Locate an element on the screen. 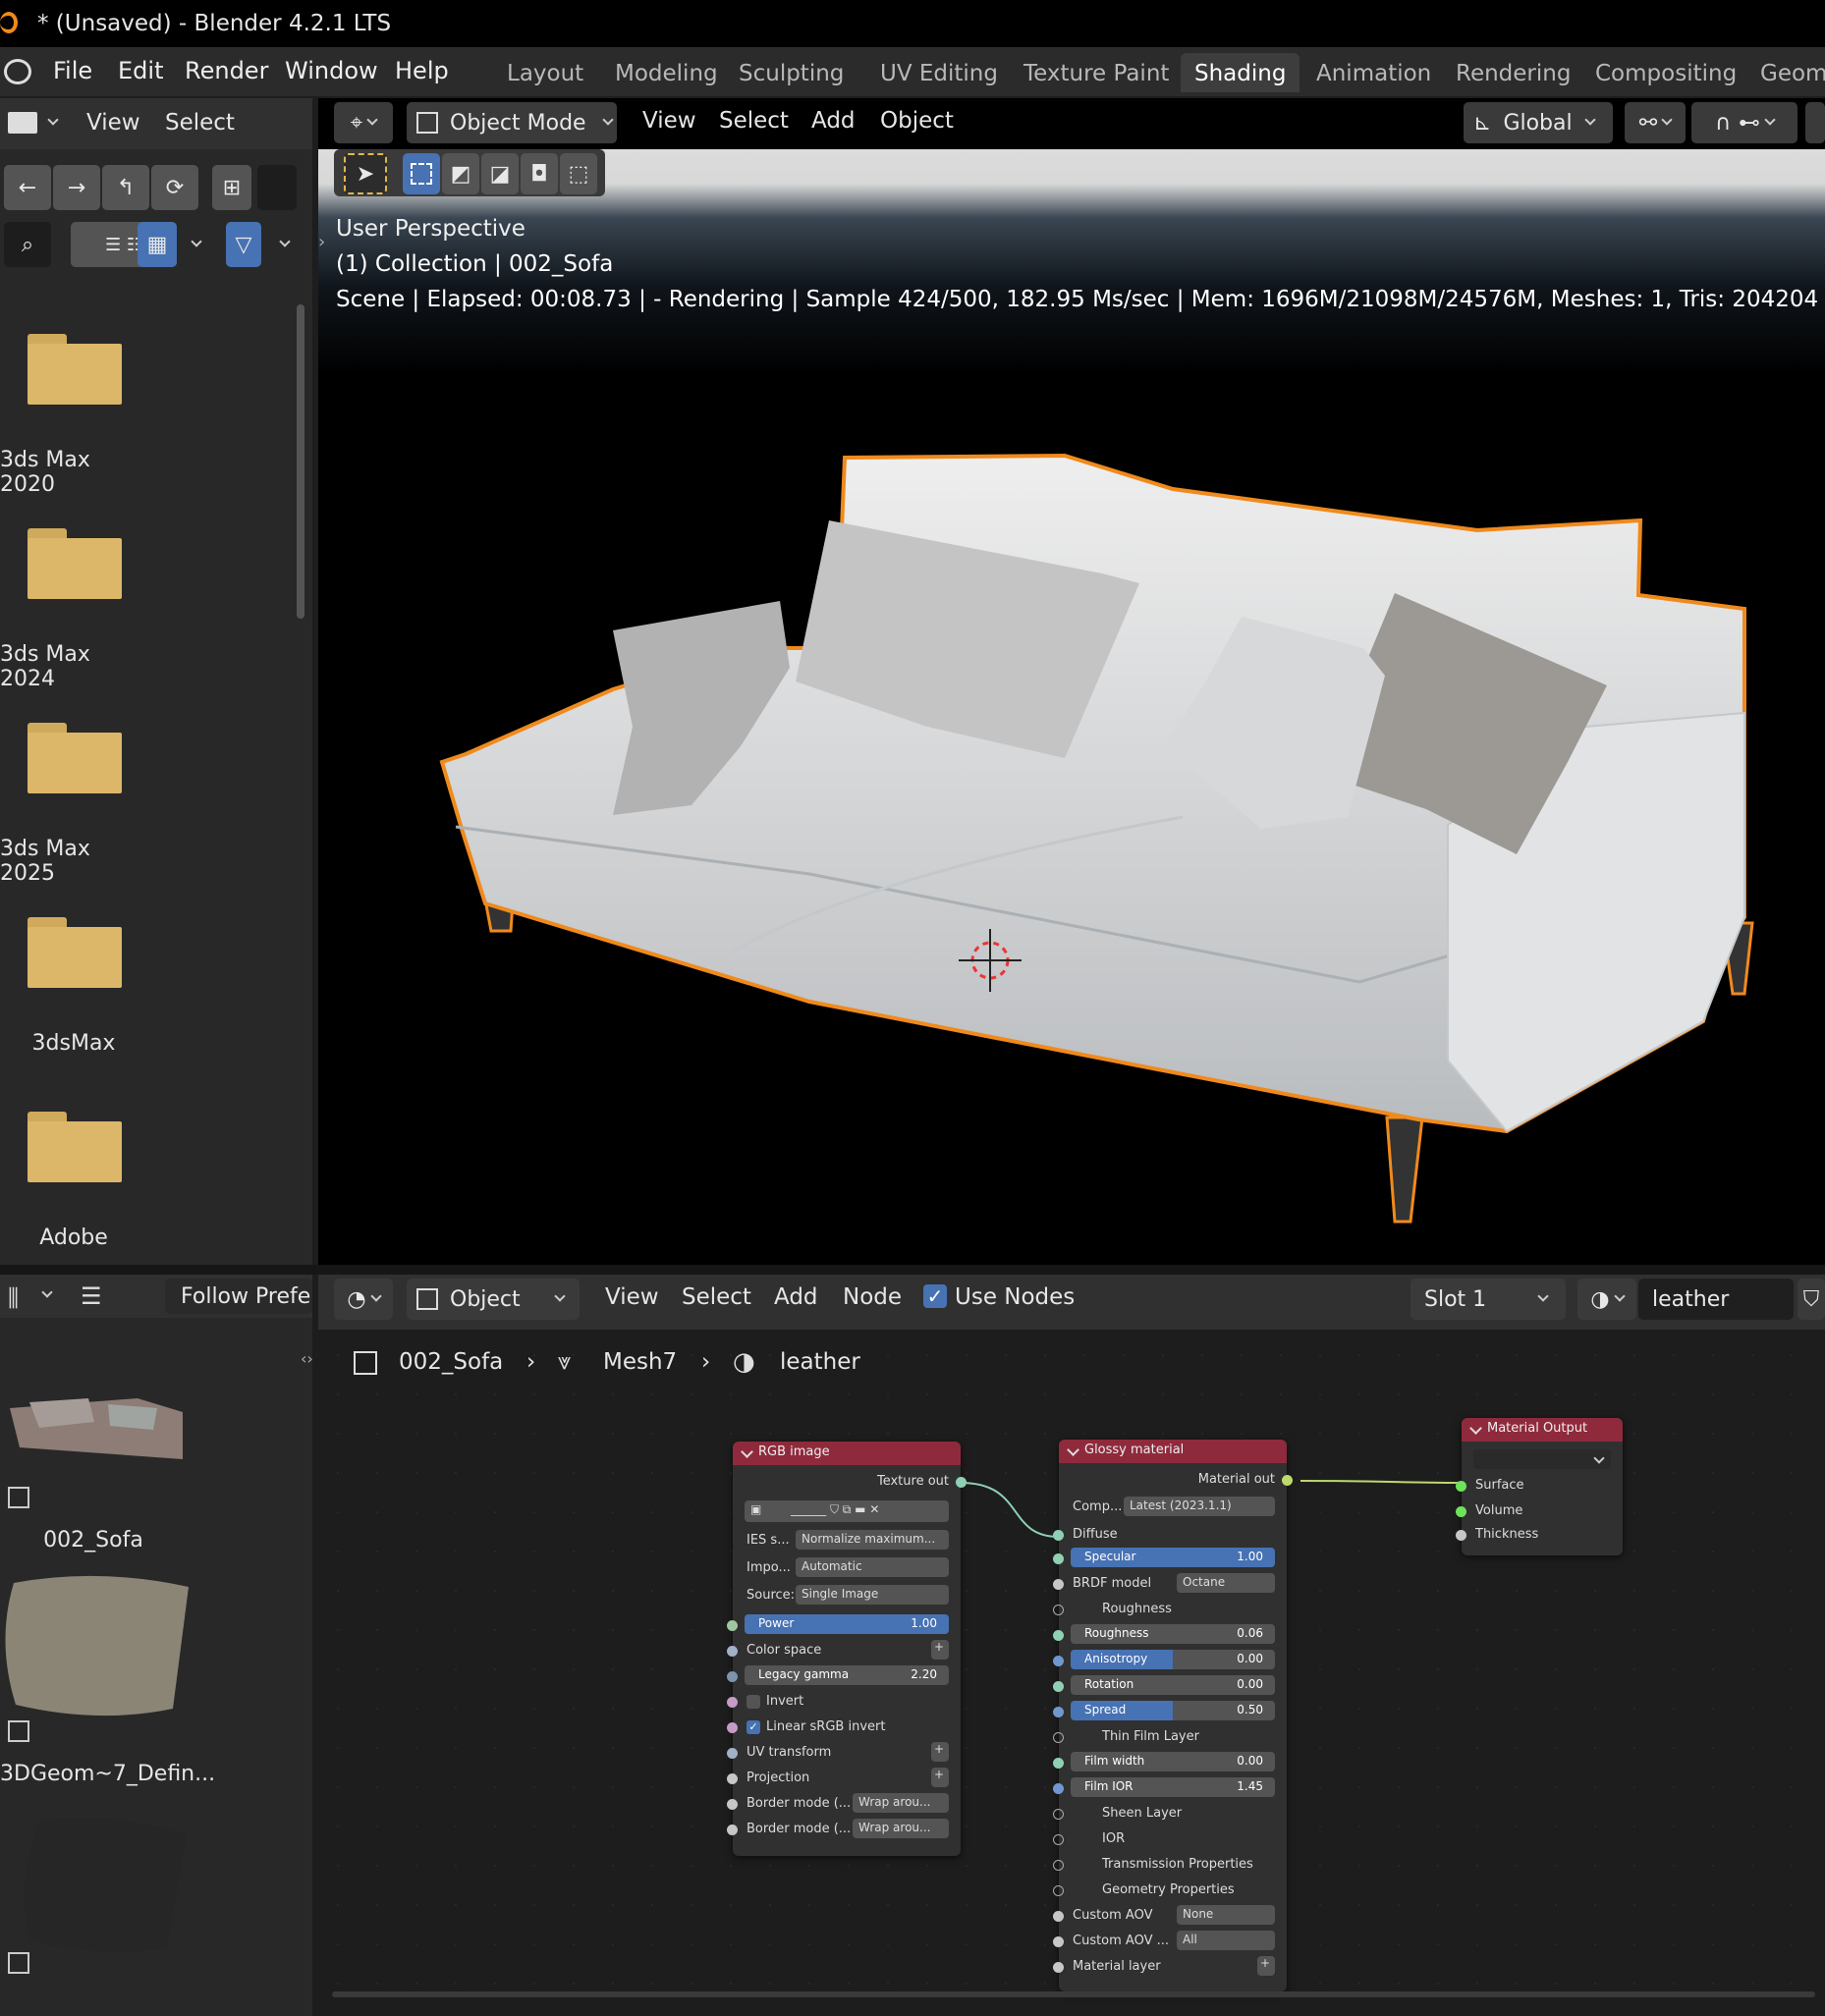  tab-shading: Shading is located at coordinates (1240, 73).